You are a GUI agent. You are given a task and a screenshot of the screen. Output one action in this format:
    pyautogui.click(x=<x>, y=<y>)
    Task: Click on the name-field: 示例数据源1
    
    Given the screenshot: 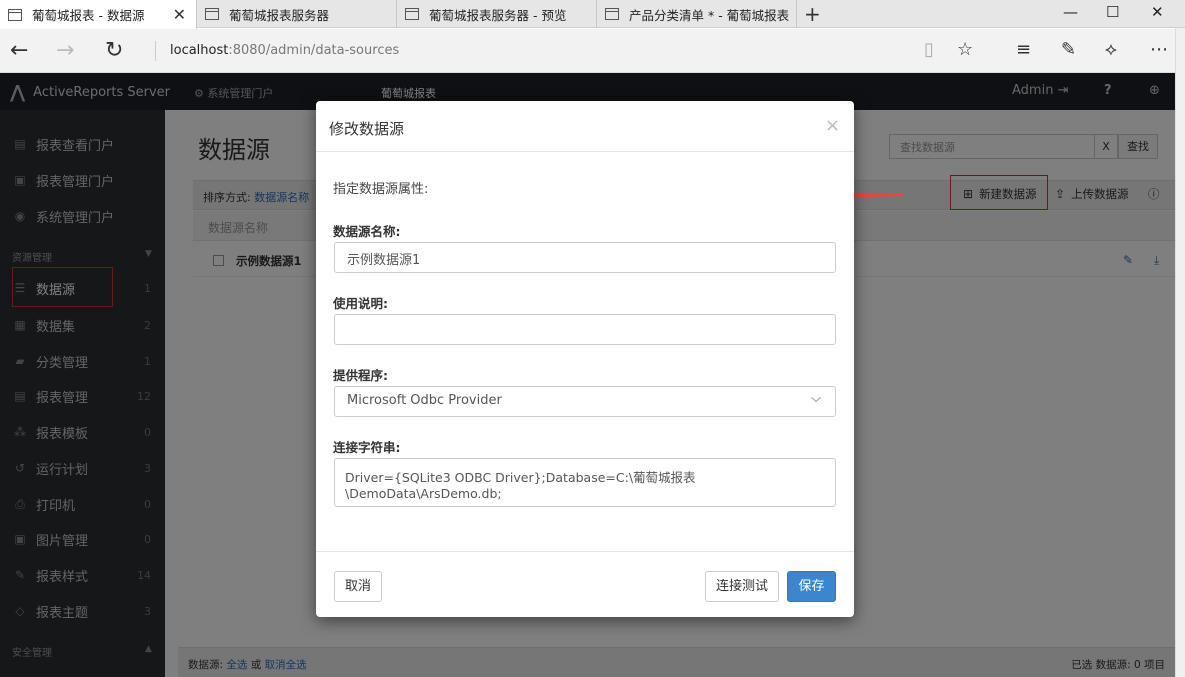 What is the action you would take?
    pyautogui.click(x=585, y=257)
    